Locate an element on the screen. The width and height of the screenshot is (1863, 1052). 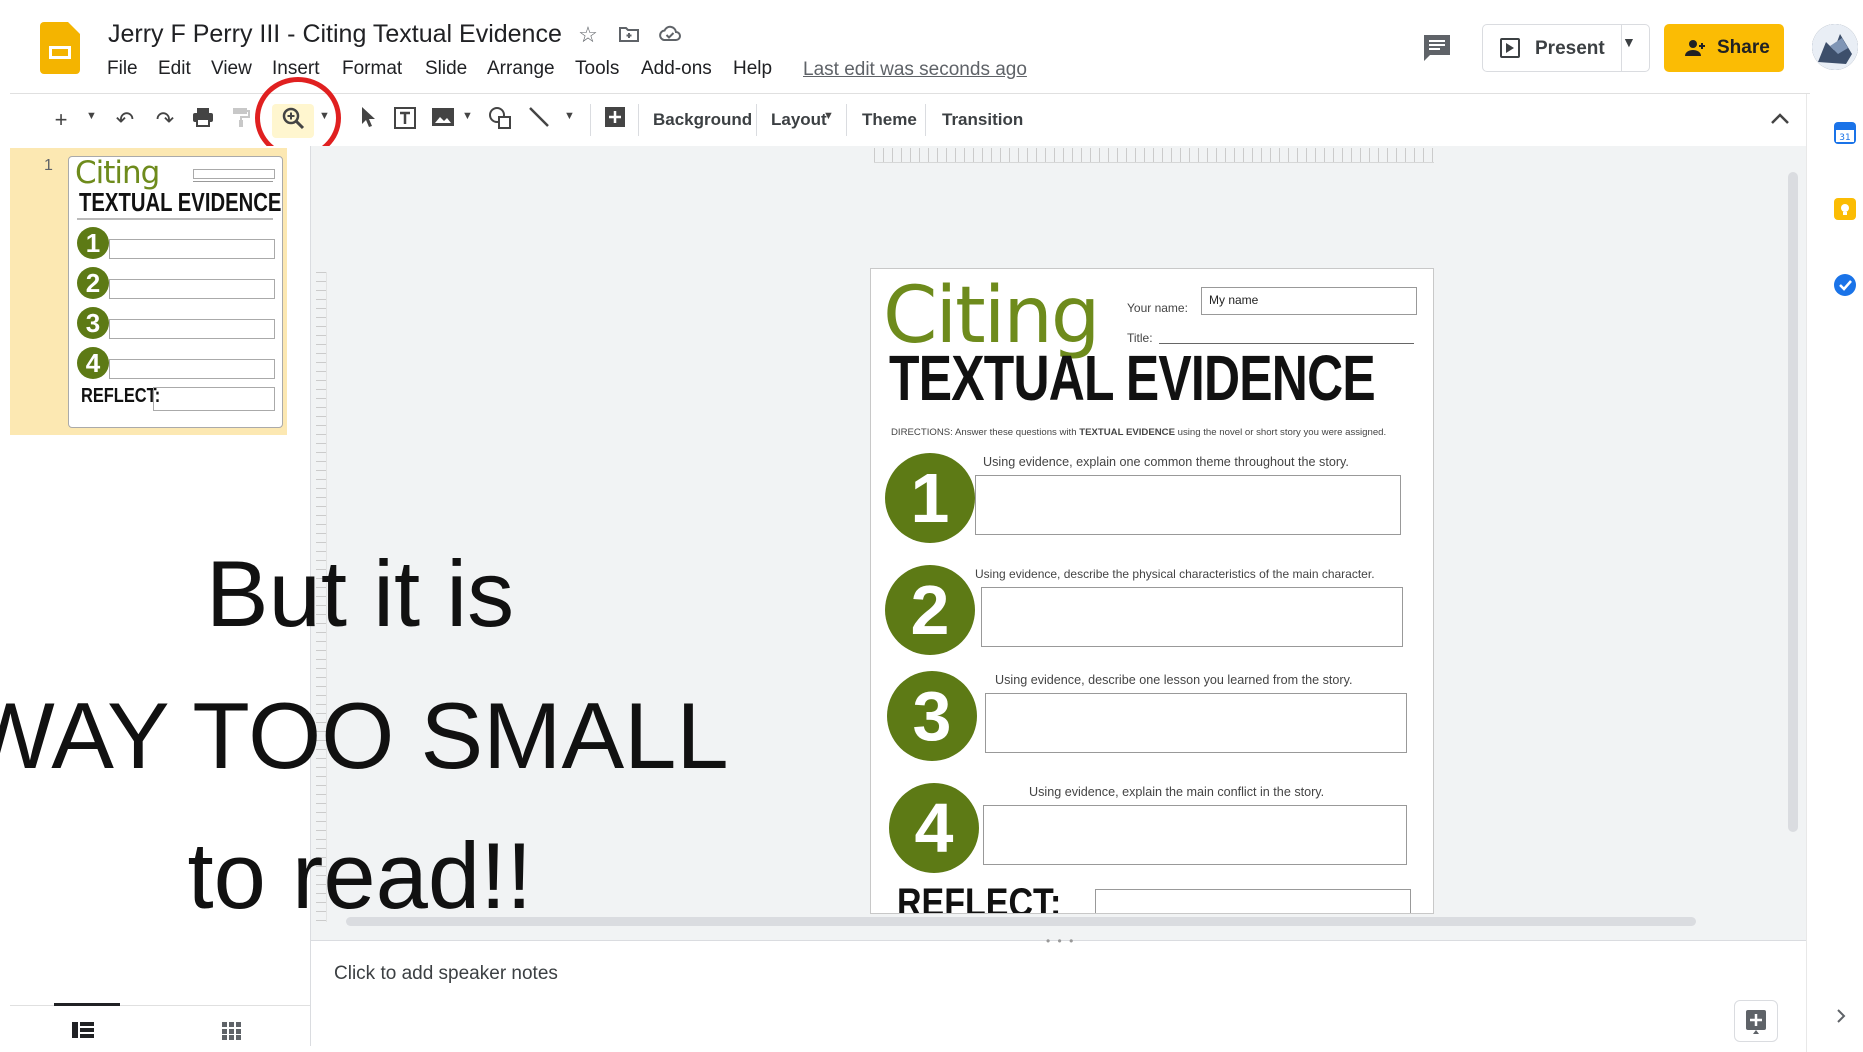
question-number-1: 1 is located at coordinates (930, 498).